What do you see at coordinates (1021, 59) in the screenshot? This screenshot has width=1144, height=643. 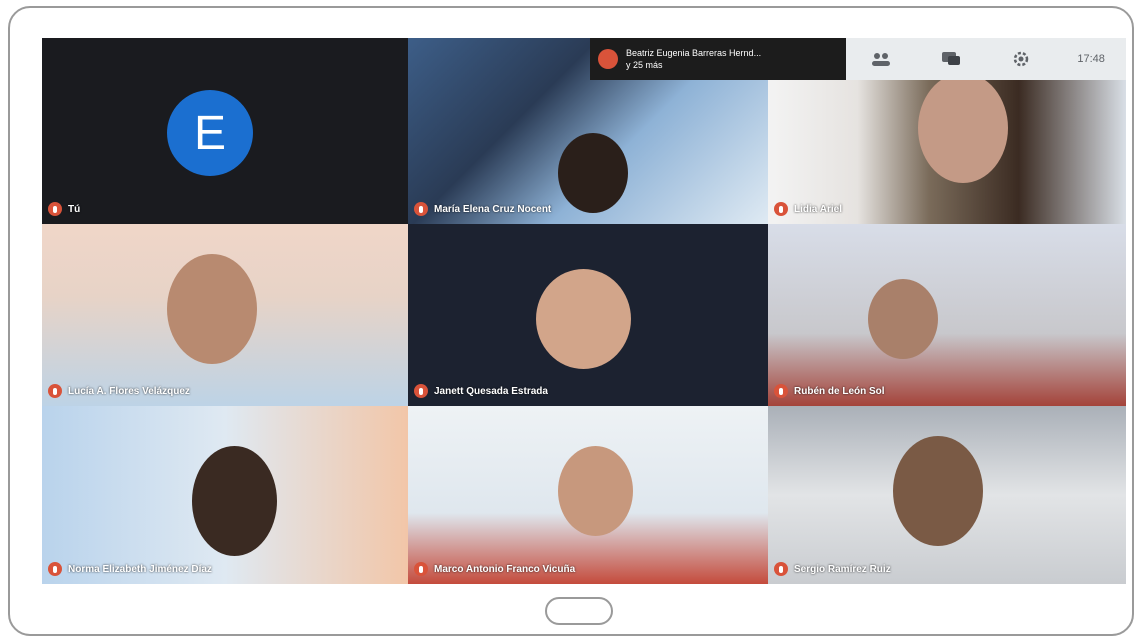 I see `gear-icon` at bounding box center [1021, 59].